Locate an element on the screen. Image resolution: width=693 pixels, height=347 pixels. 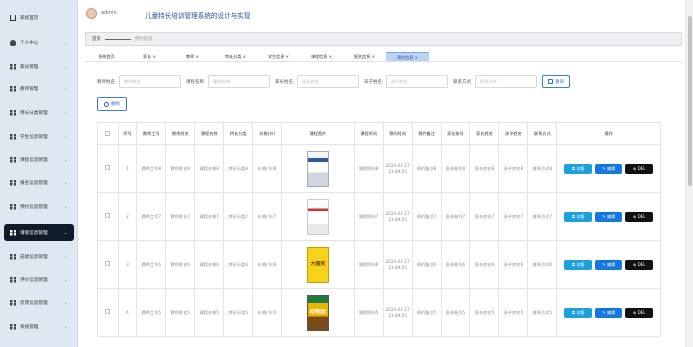
tab: 特长分类 × is located at coordinates (235, 56).